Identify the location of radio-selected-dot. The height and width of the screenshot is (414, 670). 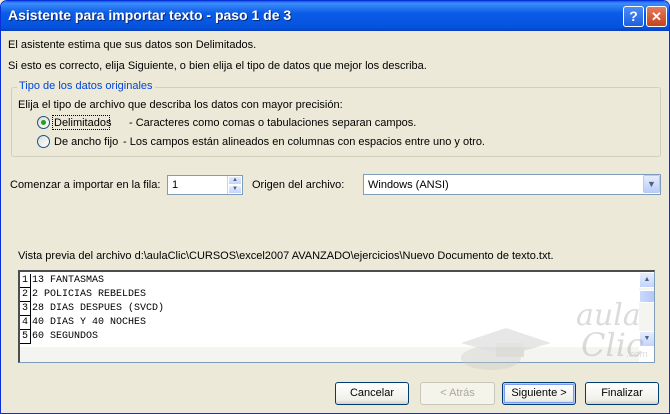
(43, 122).